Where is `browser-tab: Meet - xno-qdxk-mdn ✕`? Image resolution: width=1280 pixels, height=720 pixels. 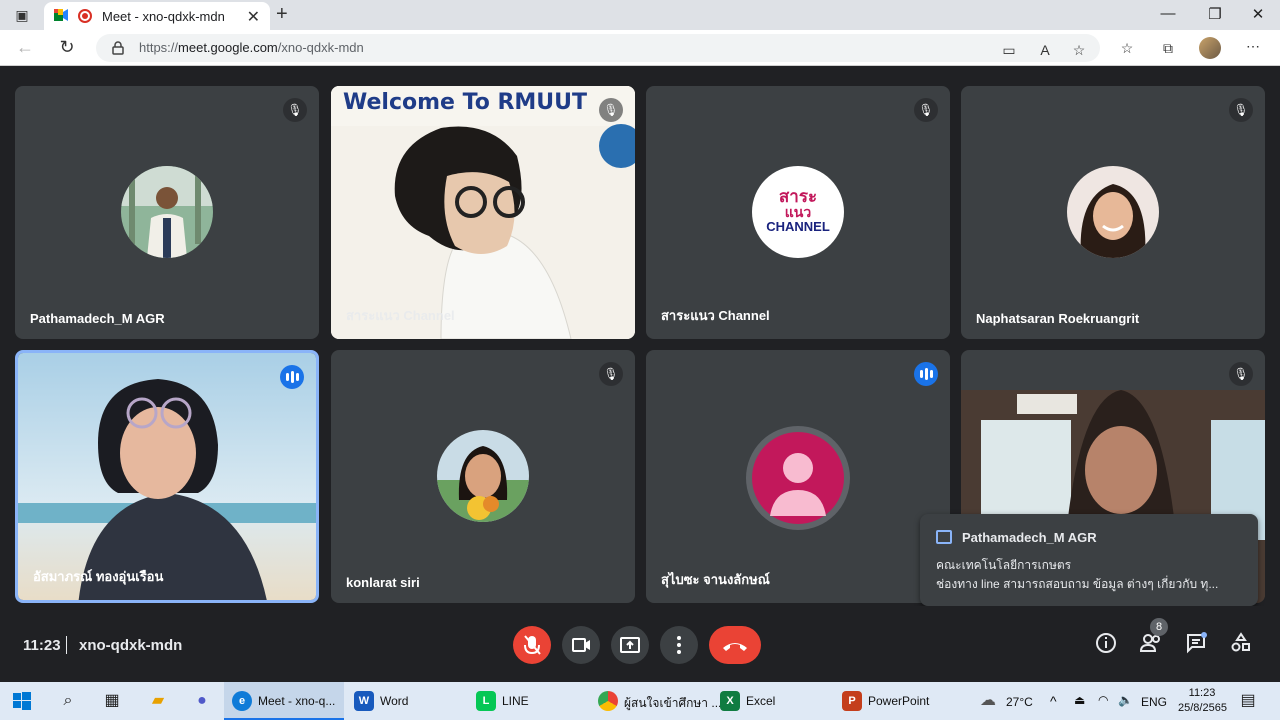 browser-tab: Meet - xno-qdxk-mdn ✕ is located at coordinates (157, 16).